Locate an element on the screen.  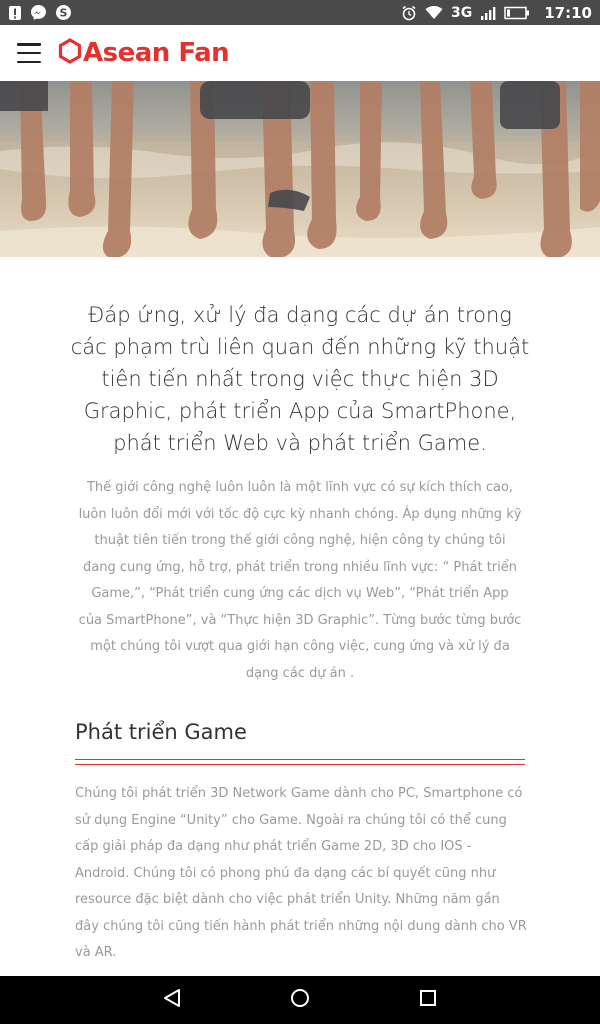
section-title: Phát triển Game is located at coordinates (161, 732).